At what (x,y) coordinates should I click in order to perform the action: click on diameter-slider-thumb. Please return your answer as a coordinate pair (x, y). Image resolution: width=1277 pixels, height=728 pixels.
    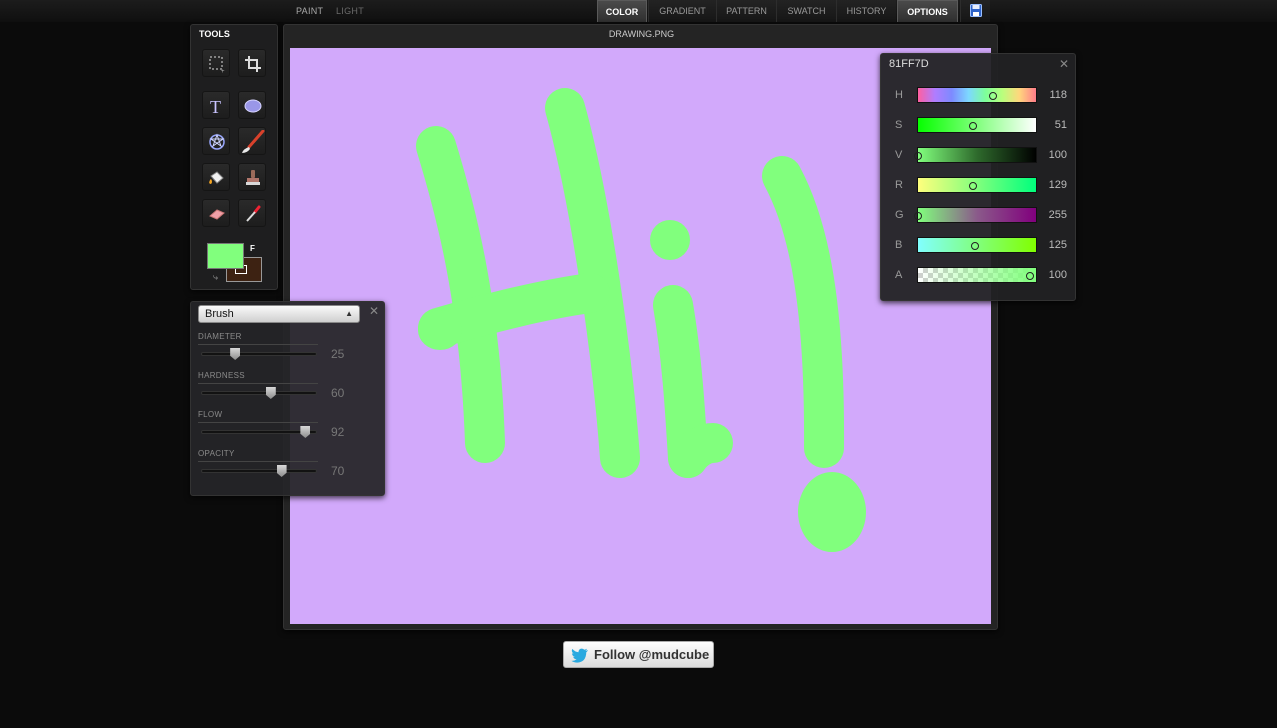
    Looking at the image, I should click on (235, 354).